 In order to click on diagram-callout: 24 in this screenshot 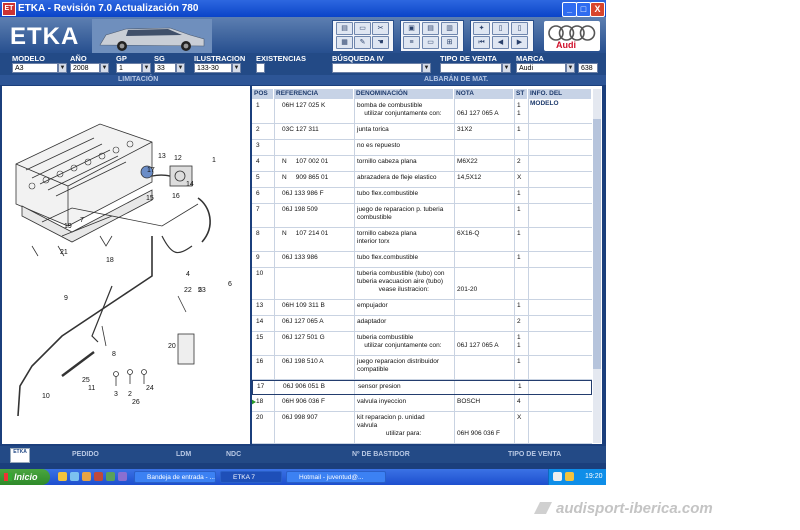, I will do `click(150, 388)`.